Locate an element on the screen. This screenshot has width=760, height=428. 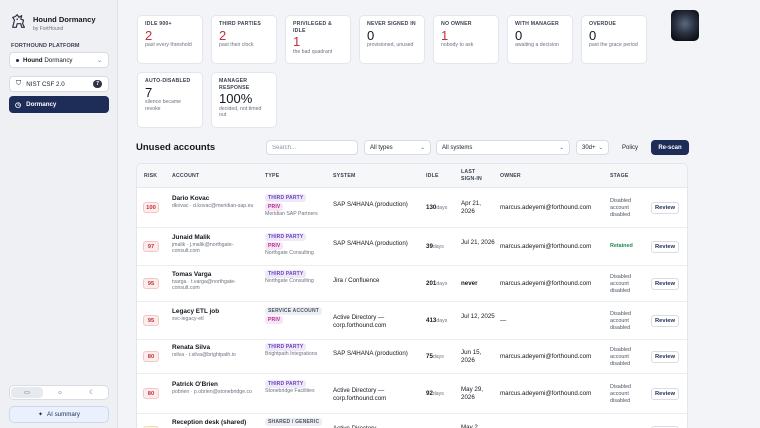
stat-card: IDLE 900+ 2 past every threshold is located at coordinates (170, 39).